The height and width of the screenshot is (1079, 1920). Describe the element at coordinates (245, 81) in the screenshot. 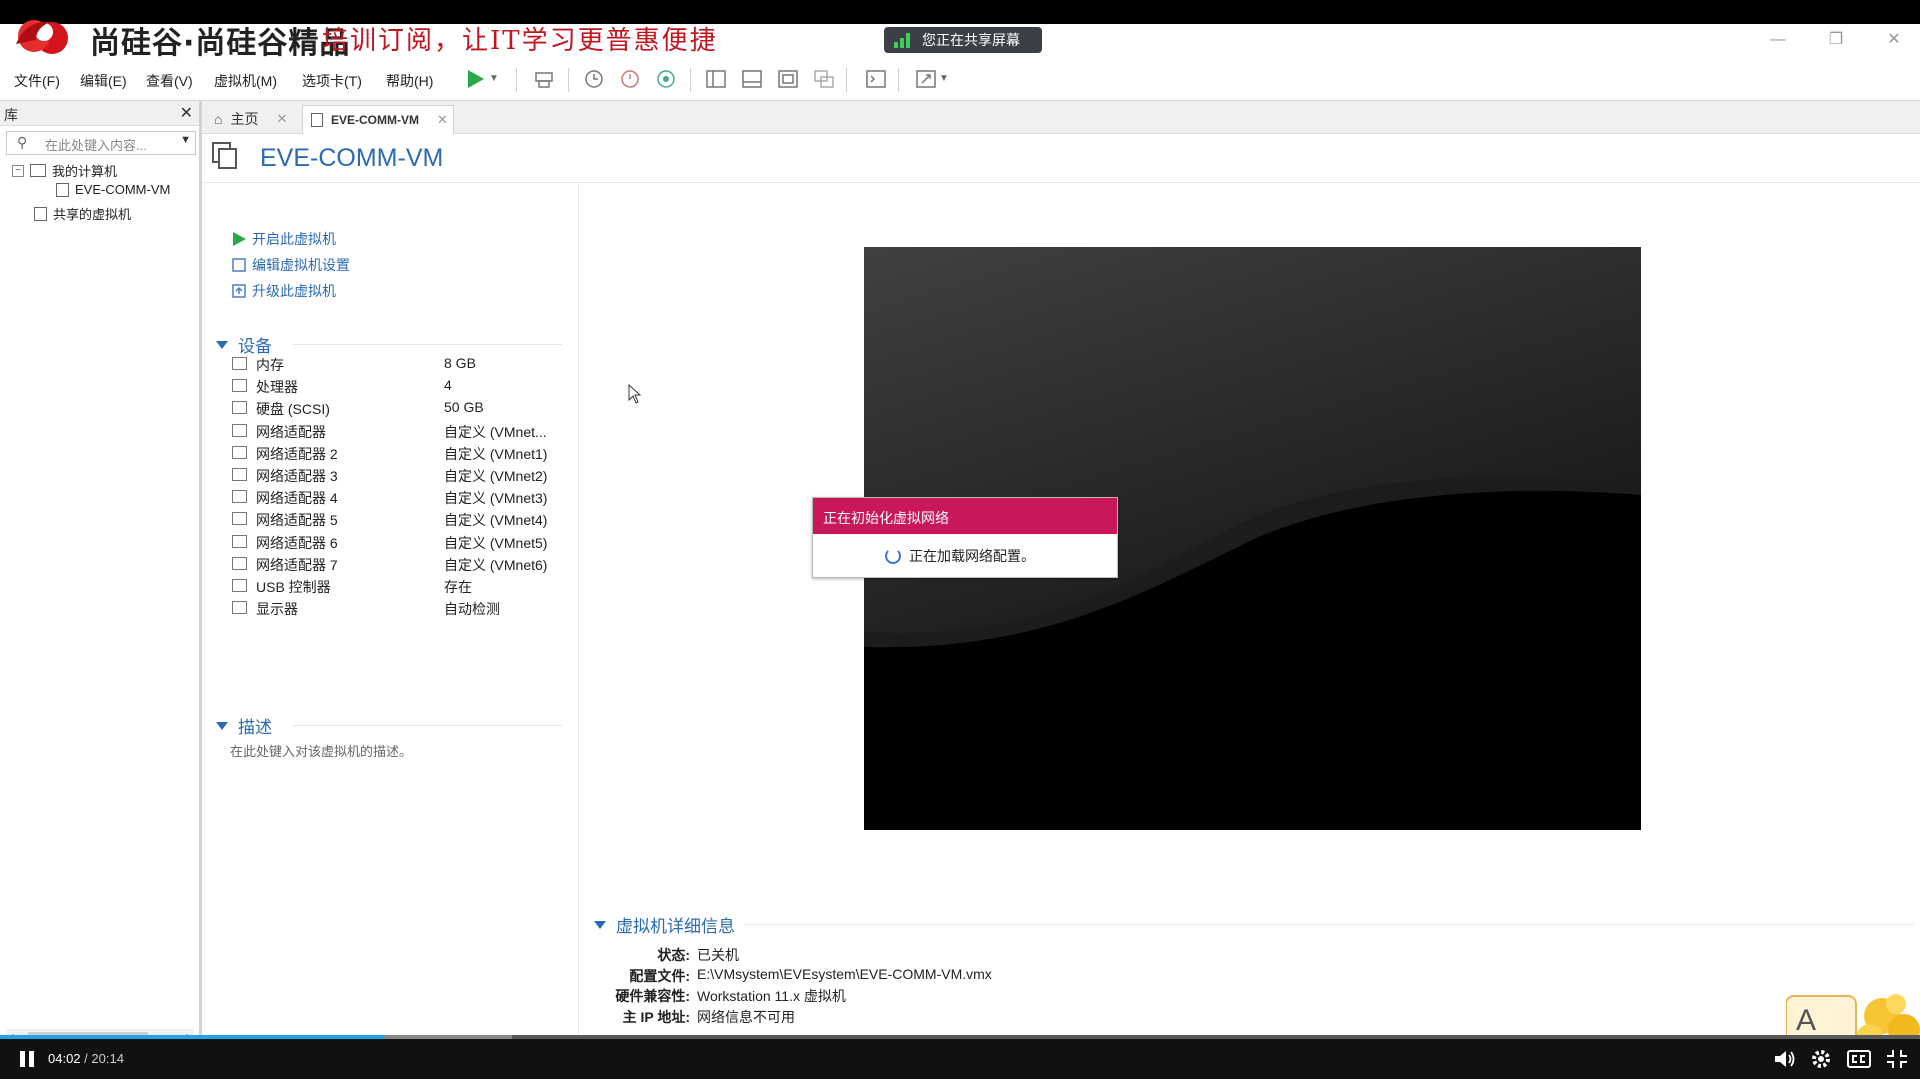

I see `menu-vm: 虚拟机(M)` at that location.